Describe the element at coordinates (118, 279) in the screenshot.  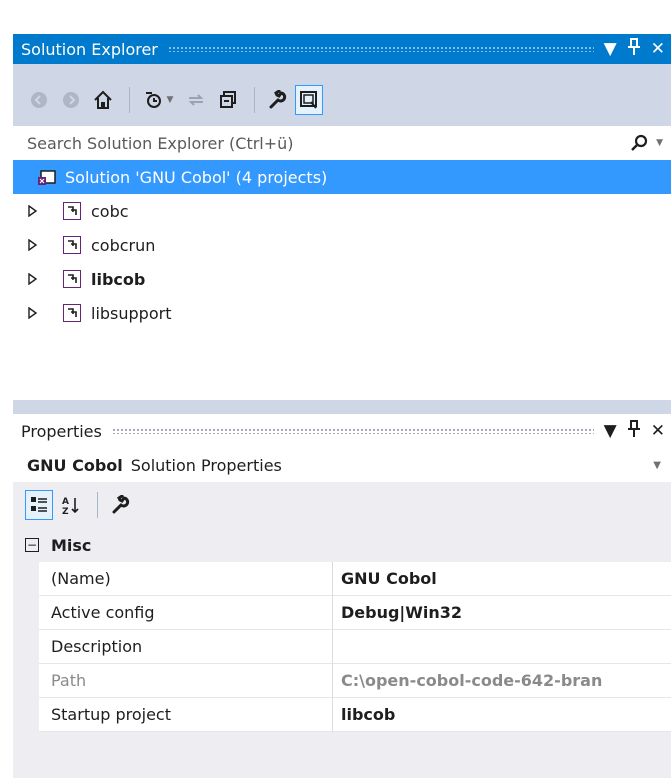
I see `project-label: libcob` at that location.